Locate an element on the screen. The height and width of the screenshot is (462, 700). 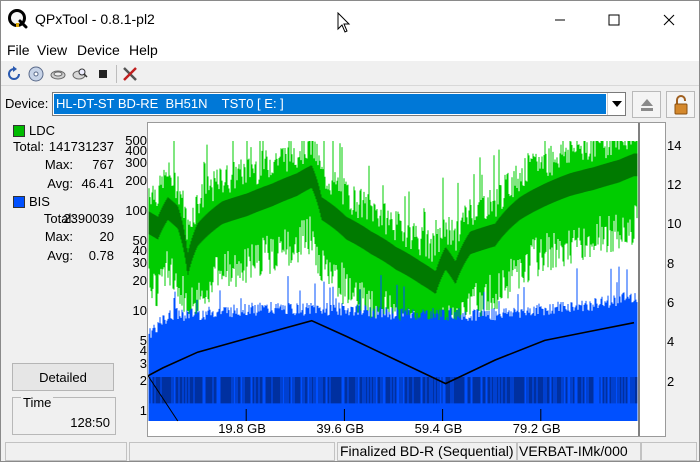
bis-legend-label: BIS is located at coordinates (39, 201).